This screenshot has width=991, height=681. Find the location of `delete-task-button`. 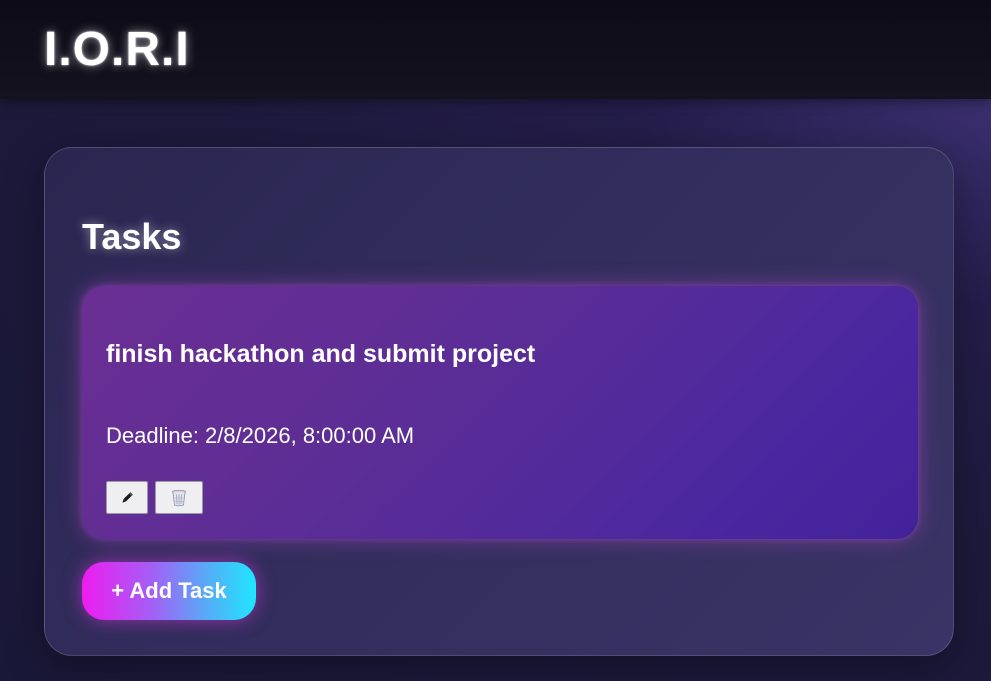

delete-task-button is located at coordinates (179, 497).